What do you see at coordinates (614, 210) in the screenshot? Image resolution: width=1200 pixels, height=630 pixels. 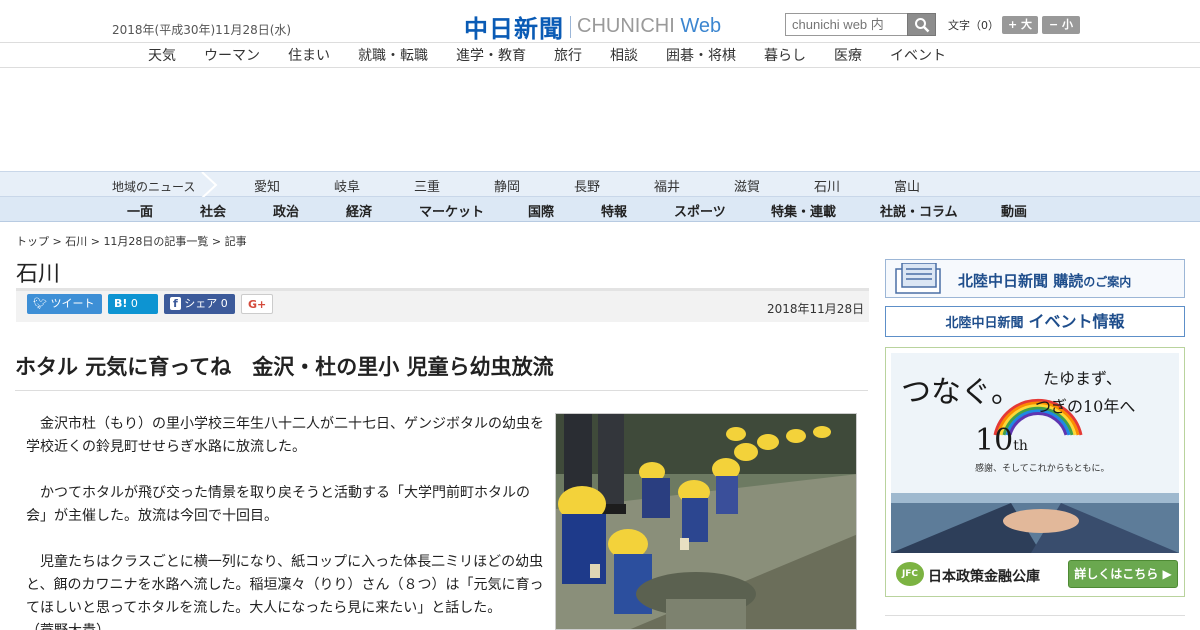 I see `cat-item-special-report: 特報` at bounding box center [614, 210].